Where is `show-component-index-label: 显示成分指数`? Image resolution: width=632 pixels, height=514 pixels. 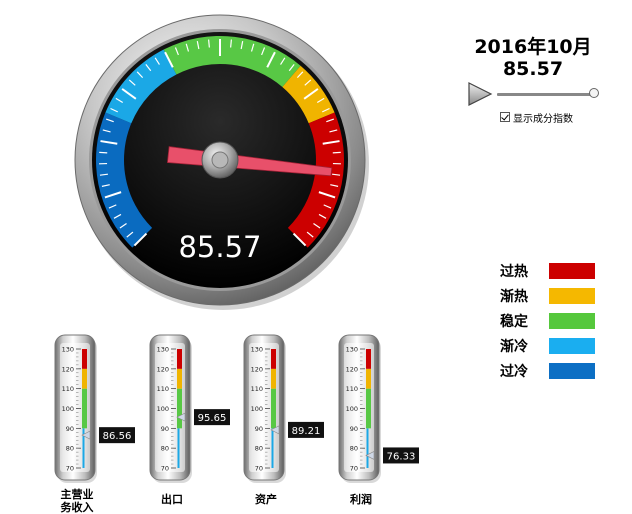 show-component-index-label: 显示成分指数 is located at coordinates (543, 119).